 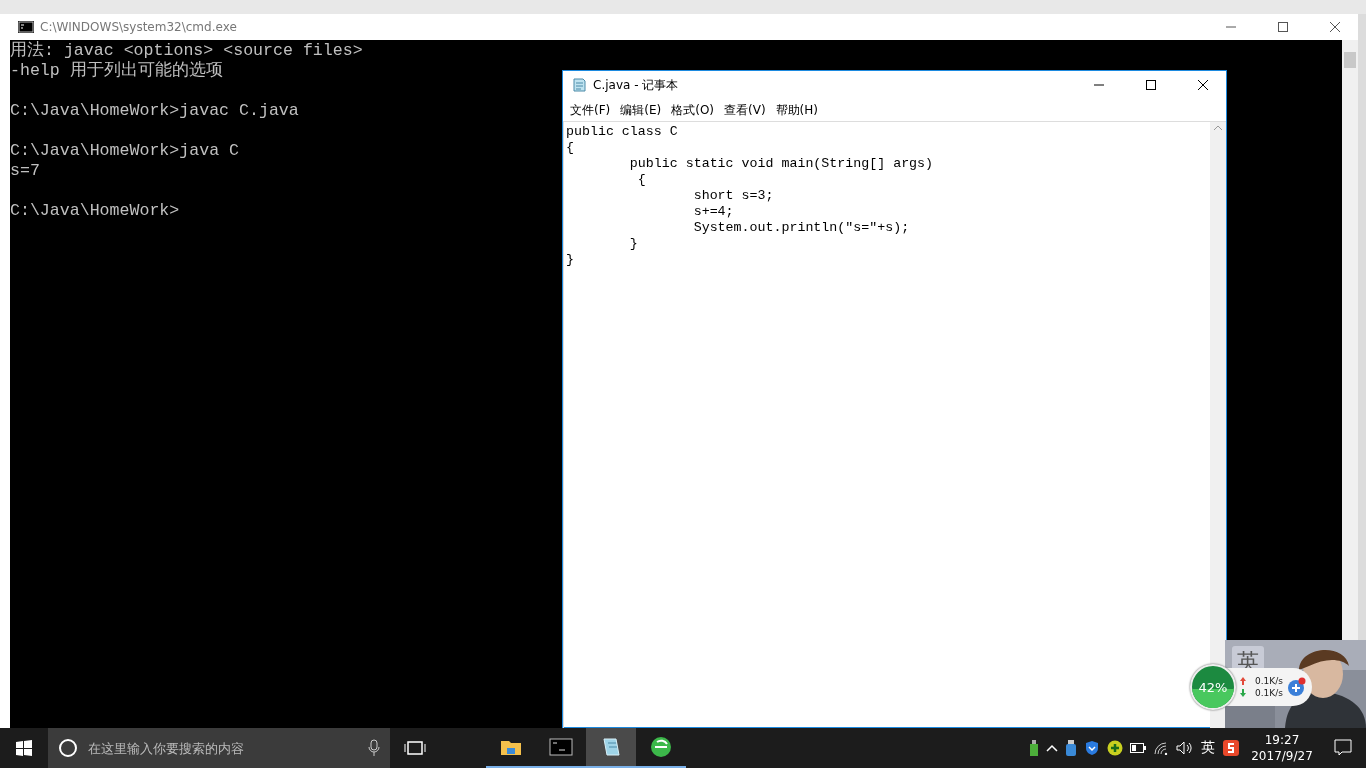 I want to click on console-line: -help 用于列出可能的选项, so click(x=116, y=71).